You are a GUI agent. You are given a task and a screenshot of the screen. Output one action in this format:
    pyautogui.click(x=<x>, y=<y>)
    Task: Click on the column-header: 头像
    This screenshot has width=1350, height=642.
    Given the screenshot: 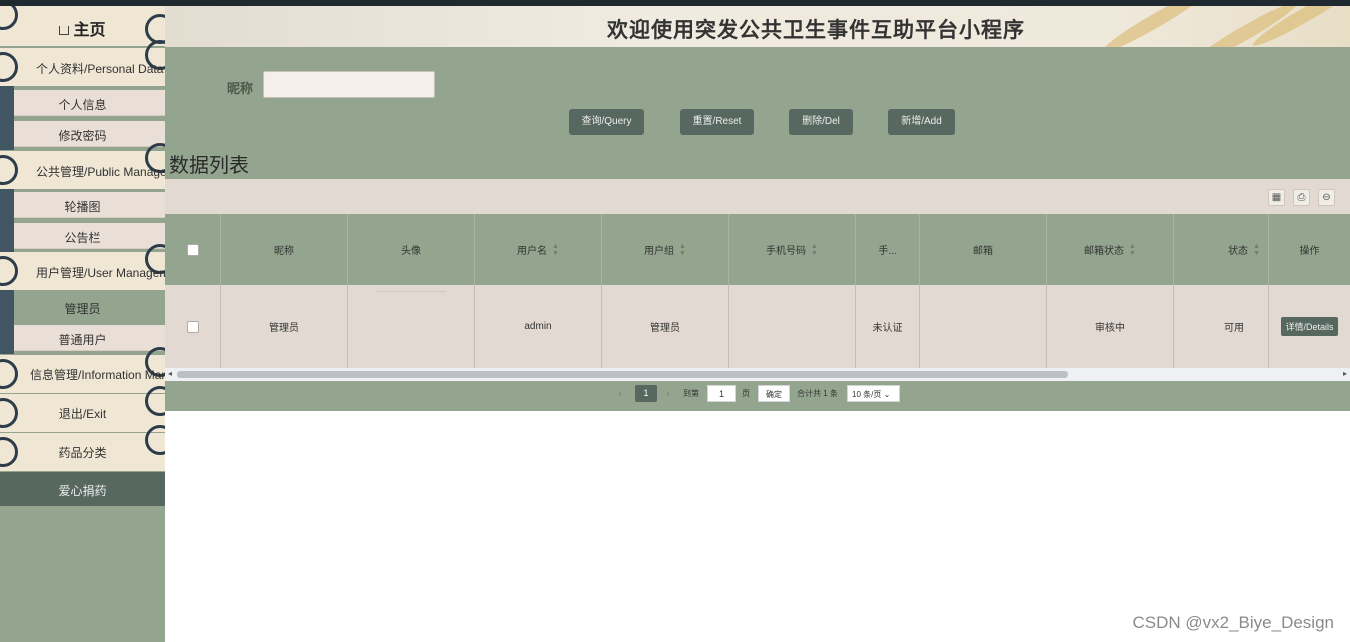 What is the action you would take?
    pyautogui.click(x=411, y=249)
    